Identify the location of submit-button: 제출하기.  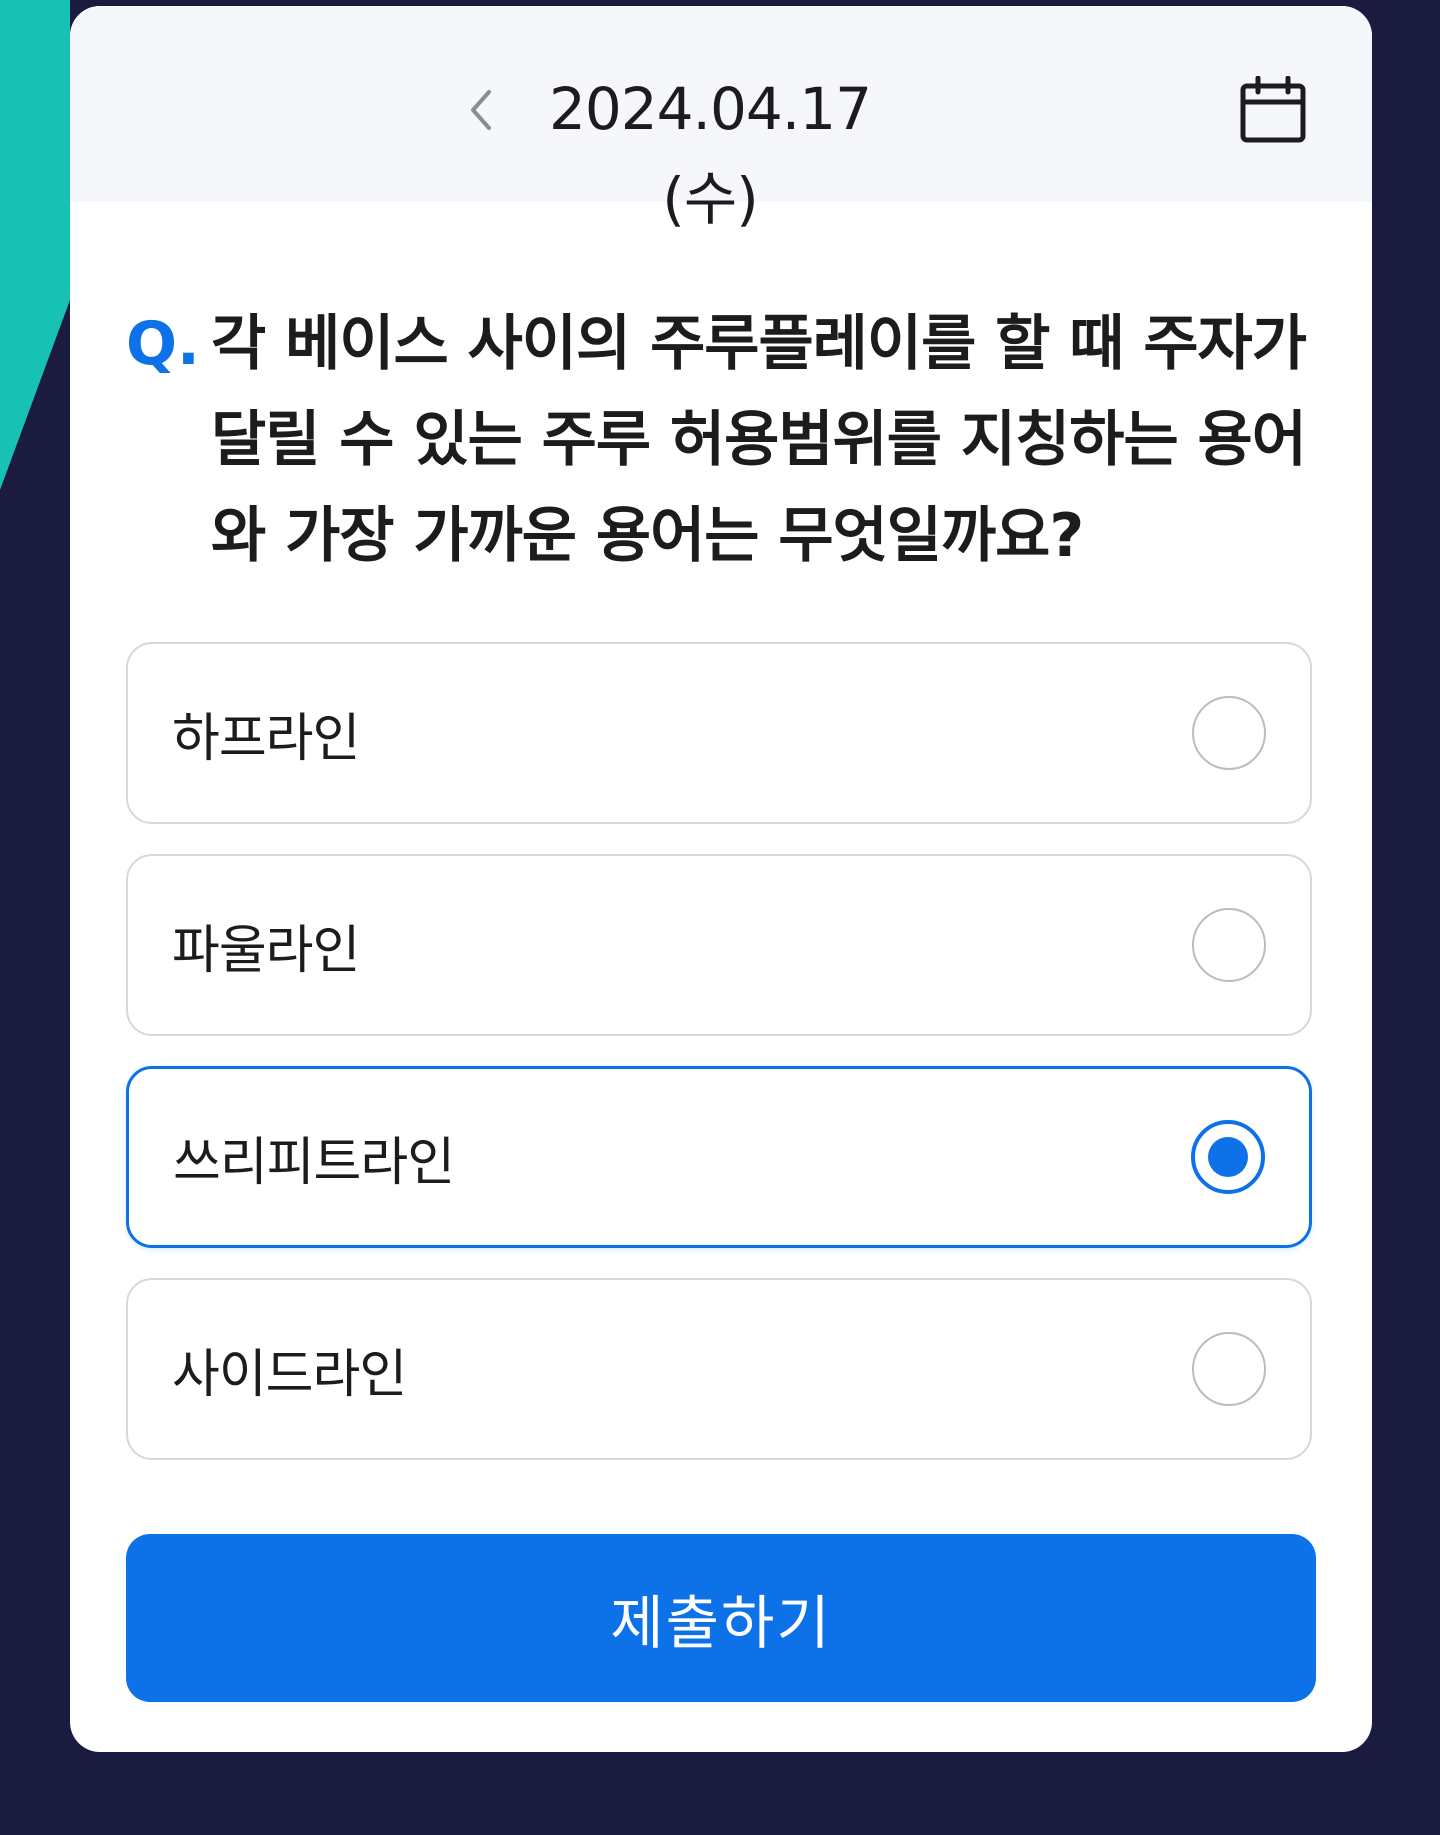
(721, 1618).